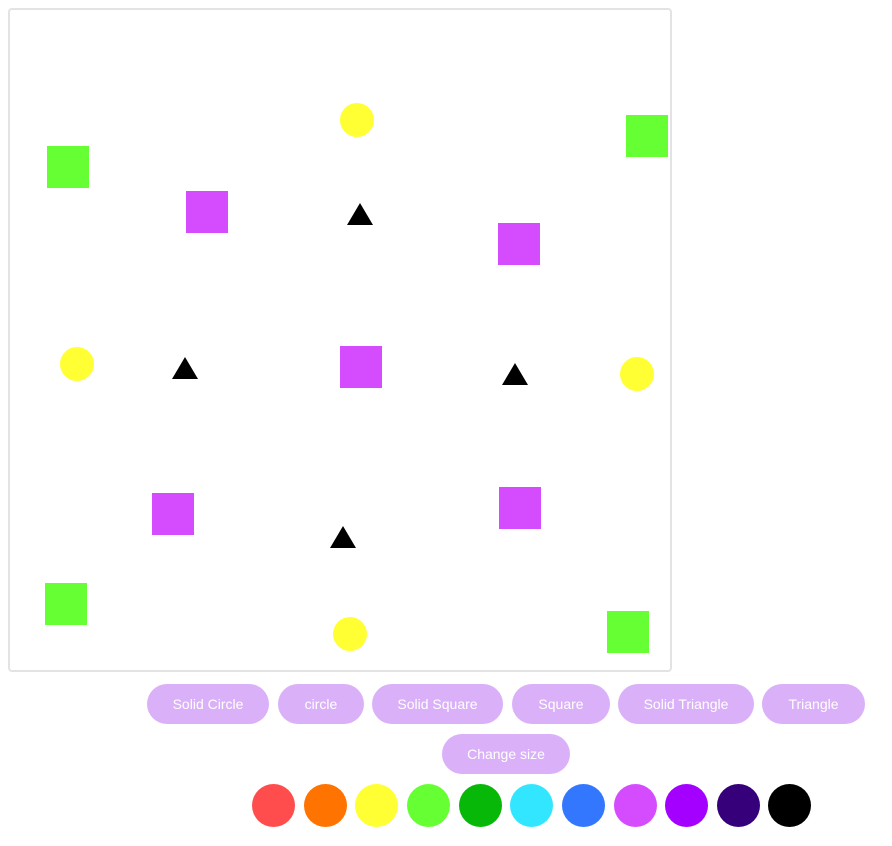 The height and width of the screenshot is (846, 892). I want to click on color-swatch-indigo, so click(738, 805).